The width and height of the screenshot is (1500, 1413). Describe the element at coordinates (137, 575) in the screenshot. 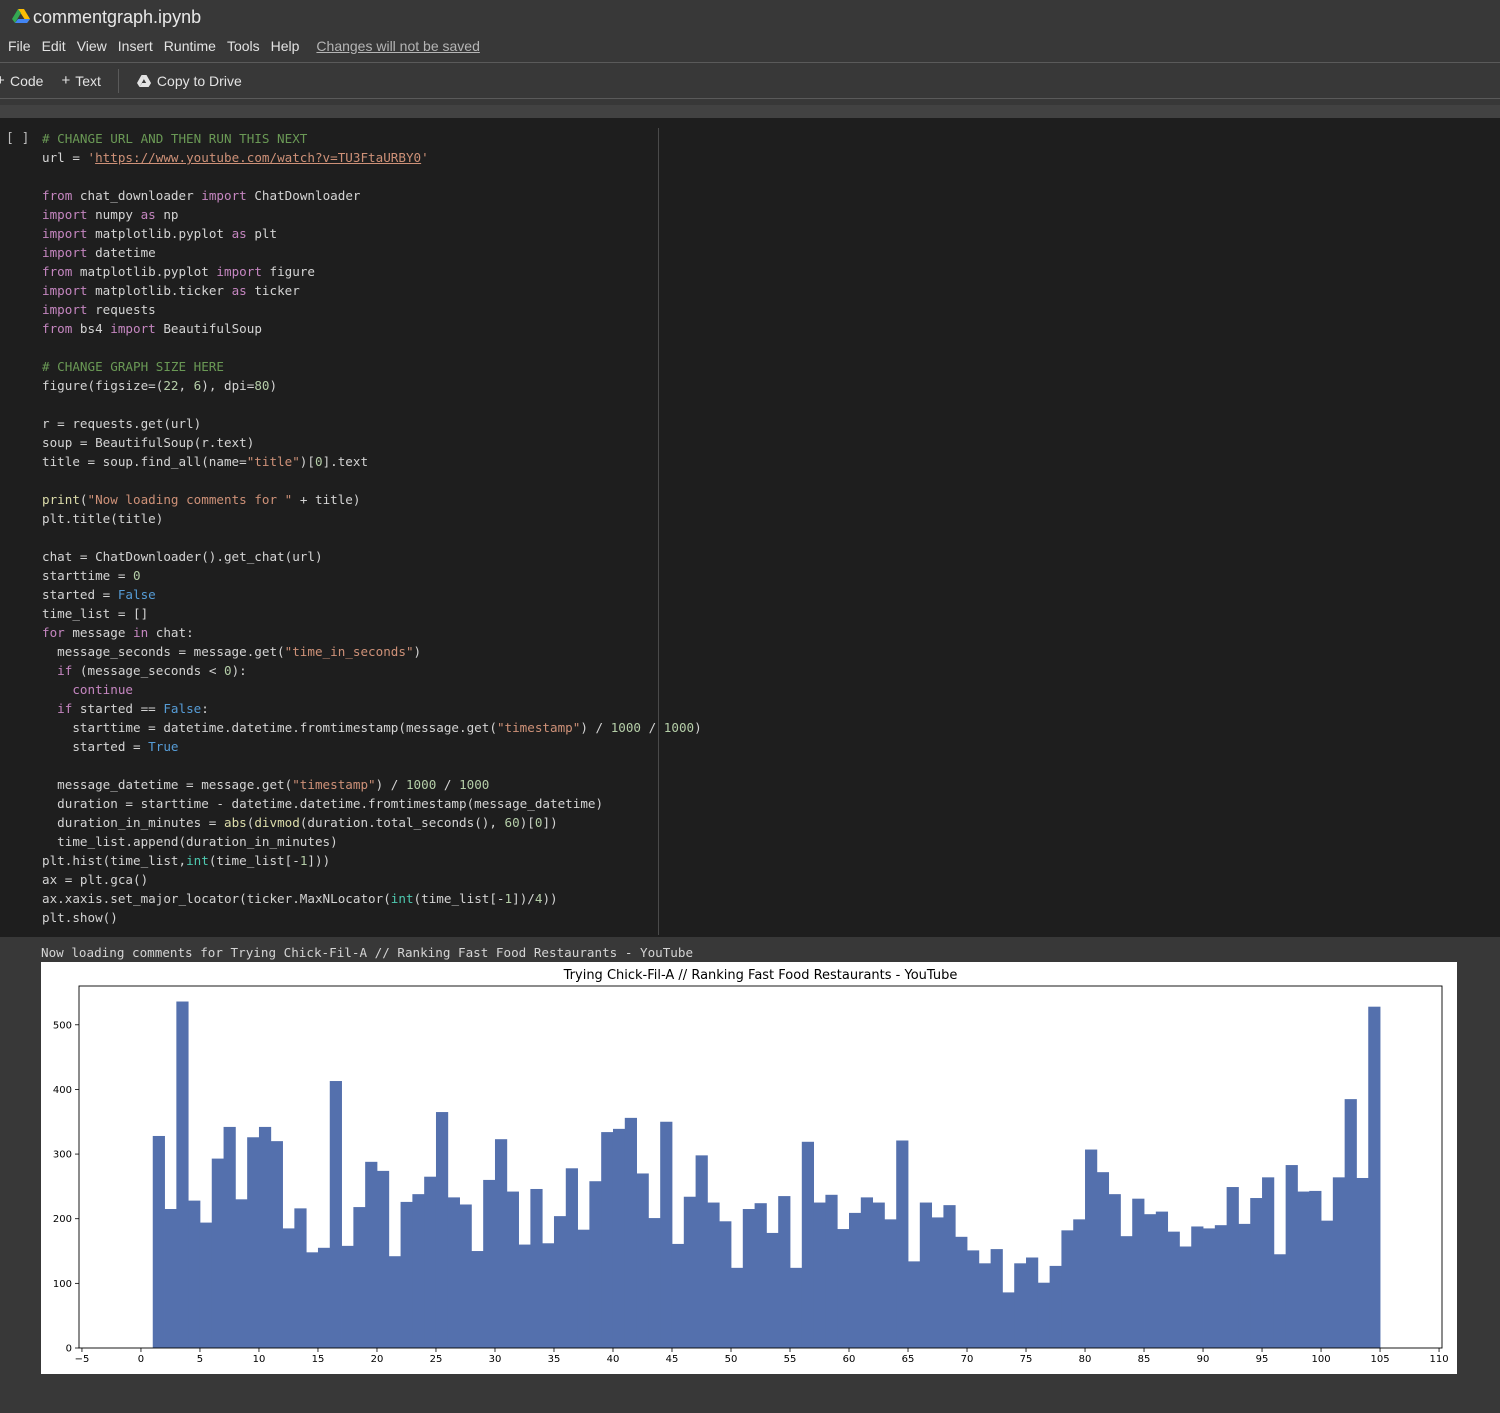

I see `code-token: 0` at that location.